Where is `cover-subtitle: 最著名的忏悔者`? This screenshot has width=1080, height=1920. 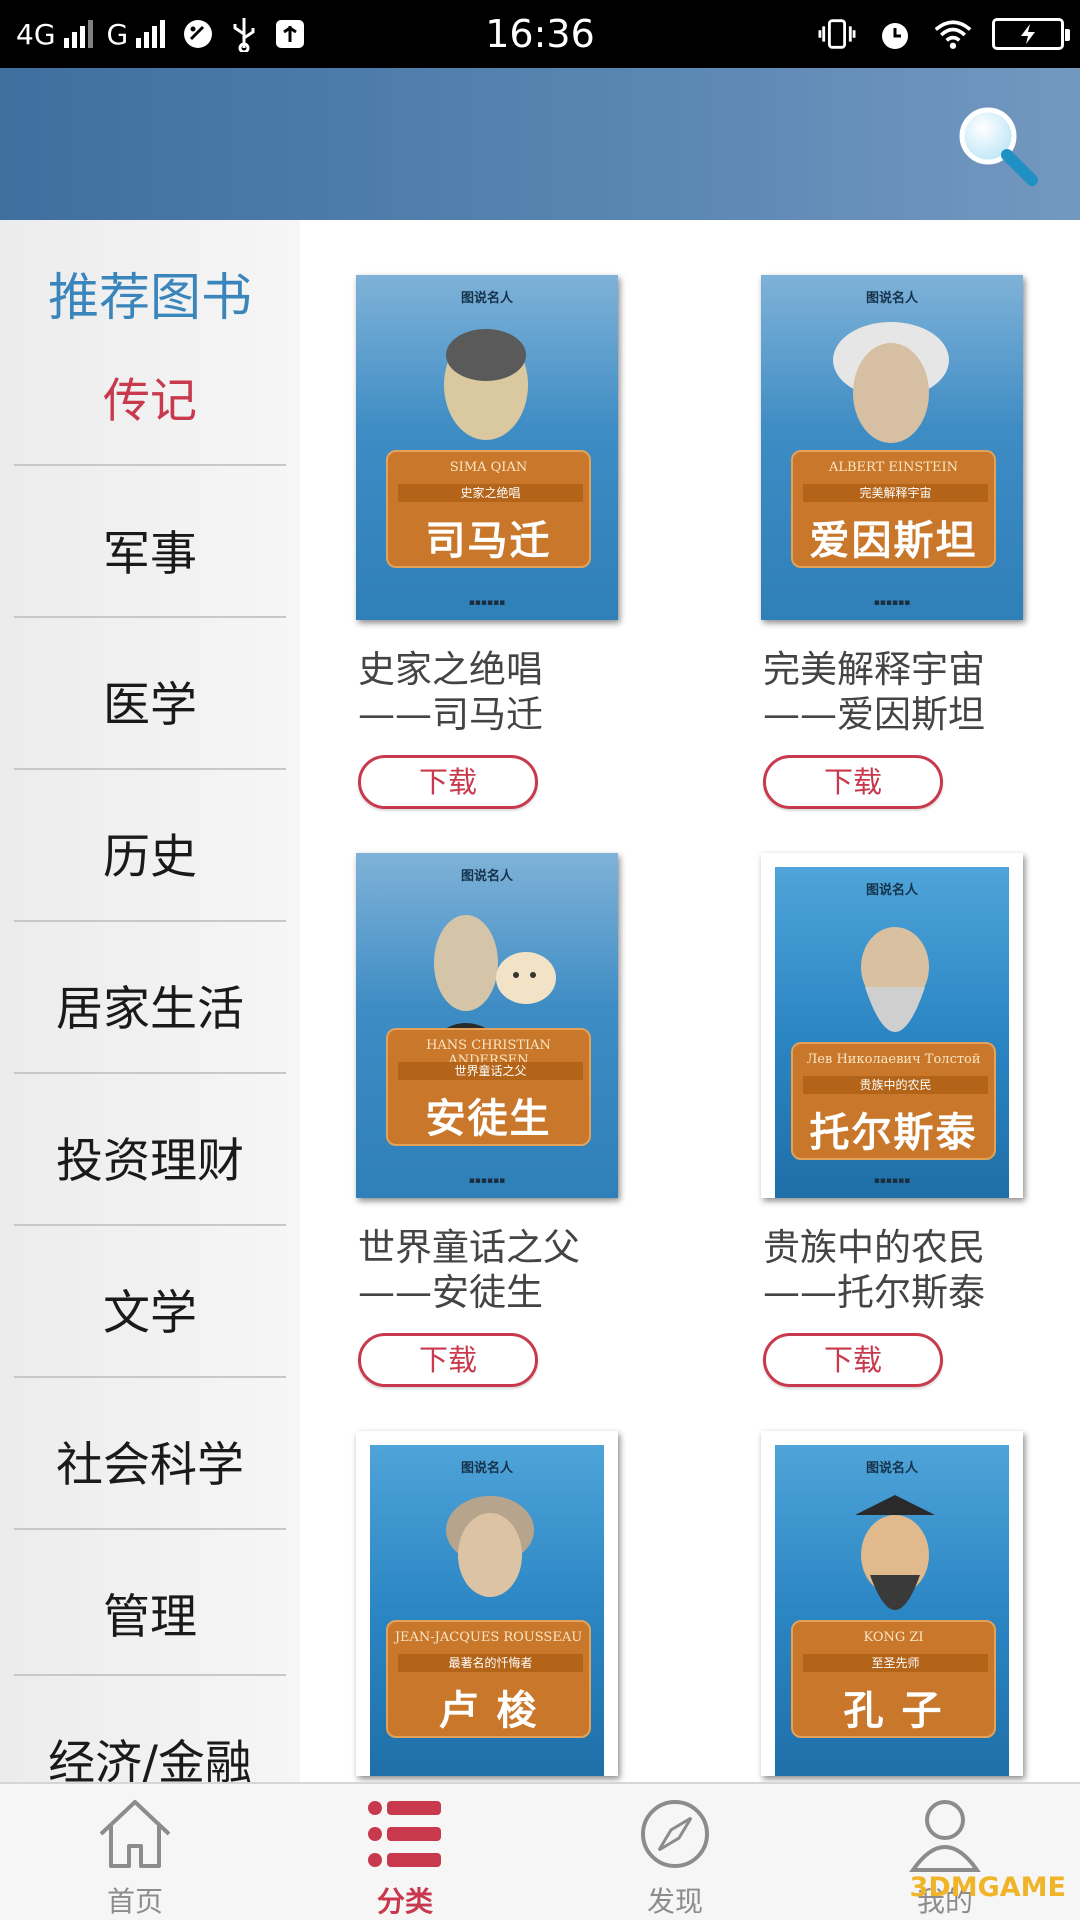 cover-subtitle: 最著名的忏悔者 is located at coordinates (490, 1663).